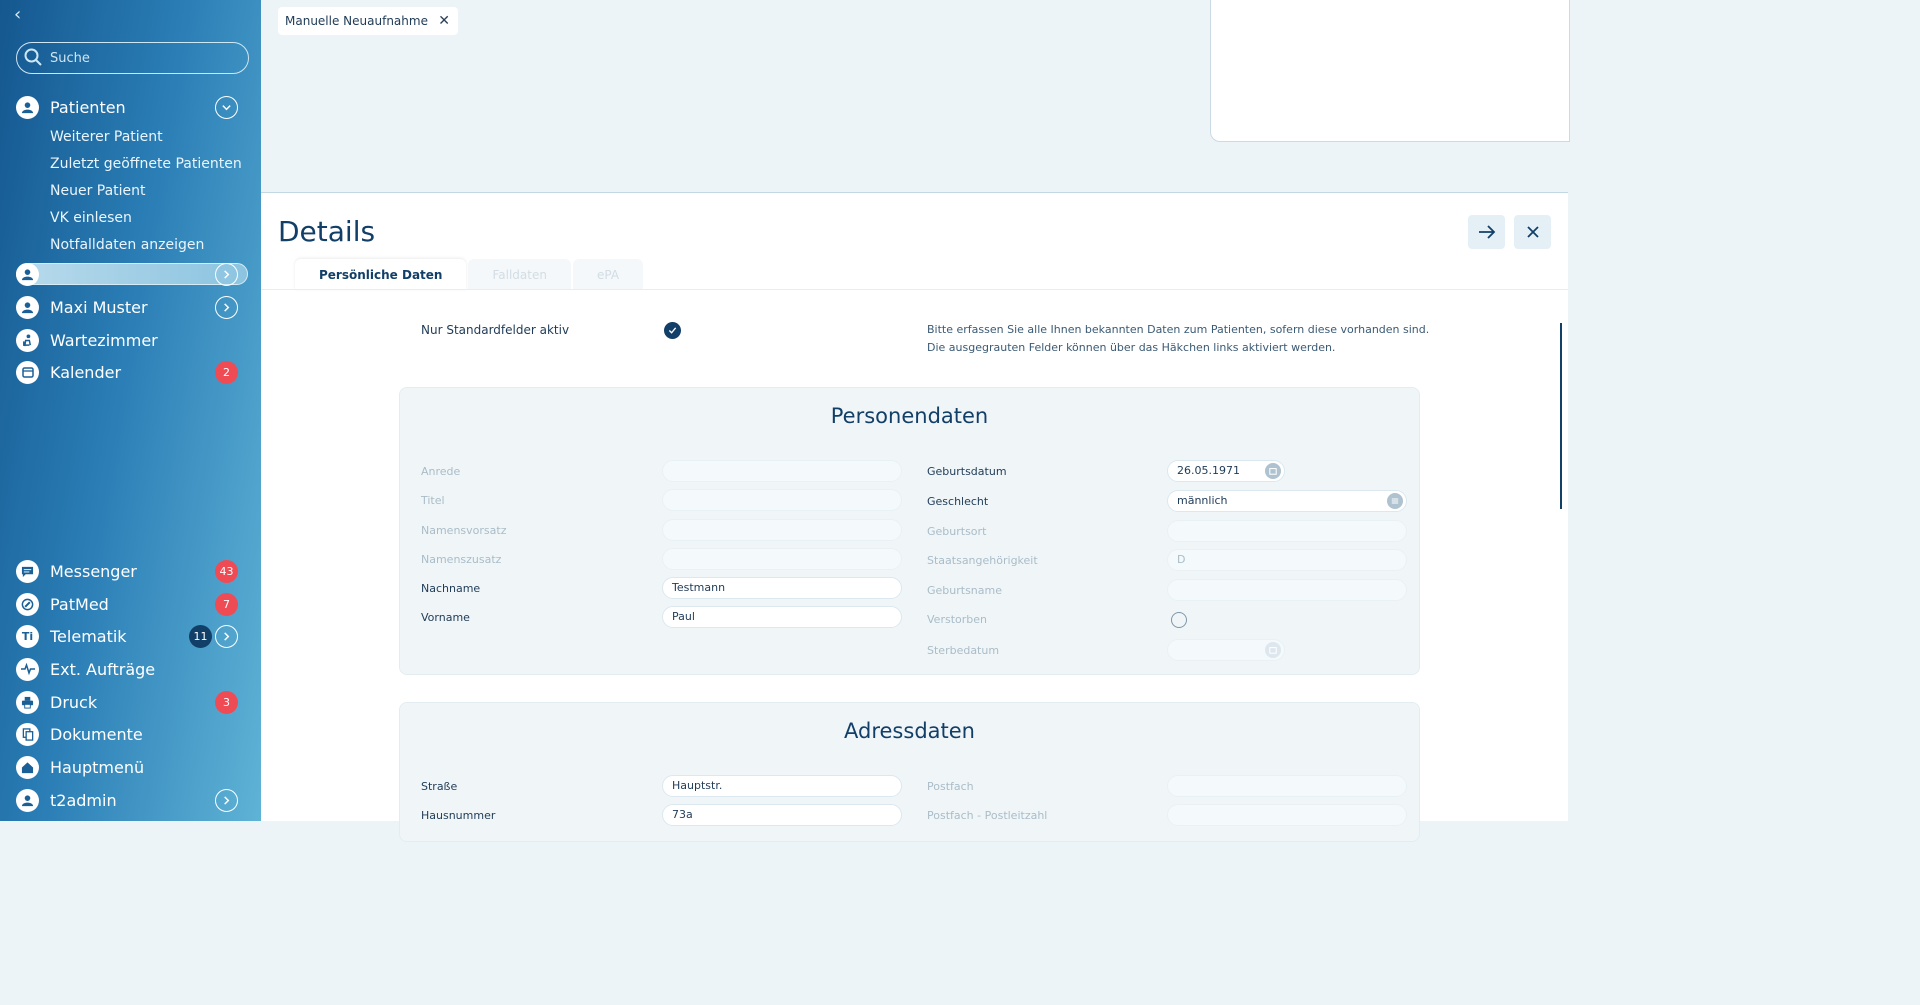 Image resolution: width=1920 pixels, height=1005 pixels. Describe the element at coordinates (134, 800) in the screenshot. I see `nav-t2admin: t2admin` at that location.